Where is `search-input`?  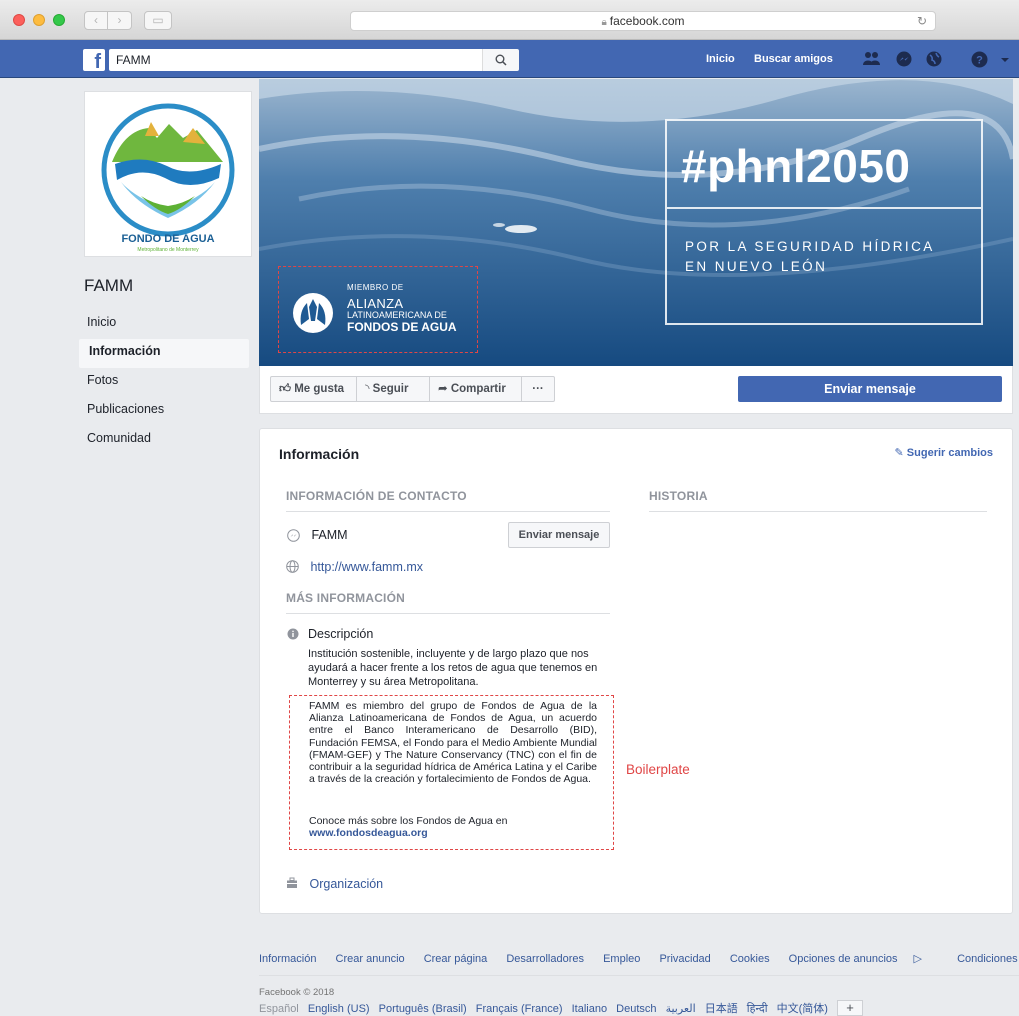
search-input is located at coordinates (309, 60).